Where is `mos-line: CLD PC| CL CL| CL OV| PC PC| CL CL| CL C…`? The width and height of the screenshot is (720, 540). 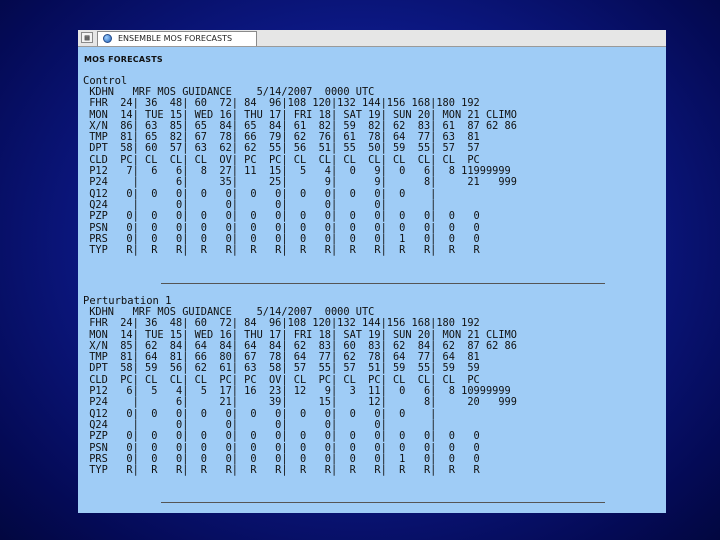 mos-line: CLD PC| CL CL| CL OV| PC PC| CL CL| CL C… is located at coordinates (281, 159).